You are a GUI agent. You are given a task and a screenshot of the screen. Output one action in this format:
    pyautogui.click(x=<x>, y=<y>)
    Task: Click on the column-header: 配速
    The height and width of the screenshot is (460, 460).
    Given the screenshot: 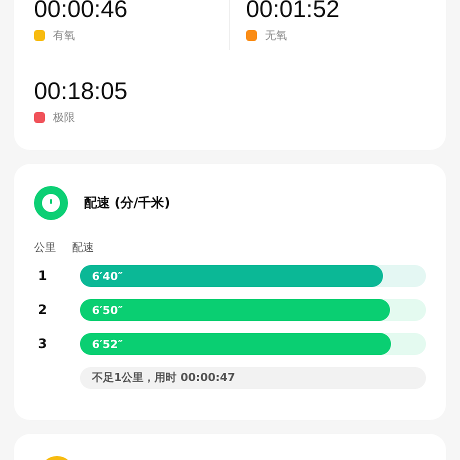 What is the action you would take?
    pyautogui.click(x=83, y=247)
    